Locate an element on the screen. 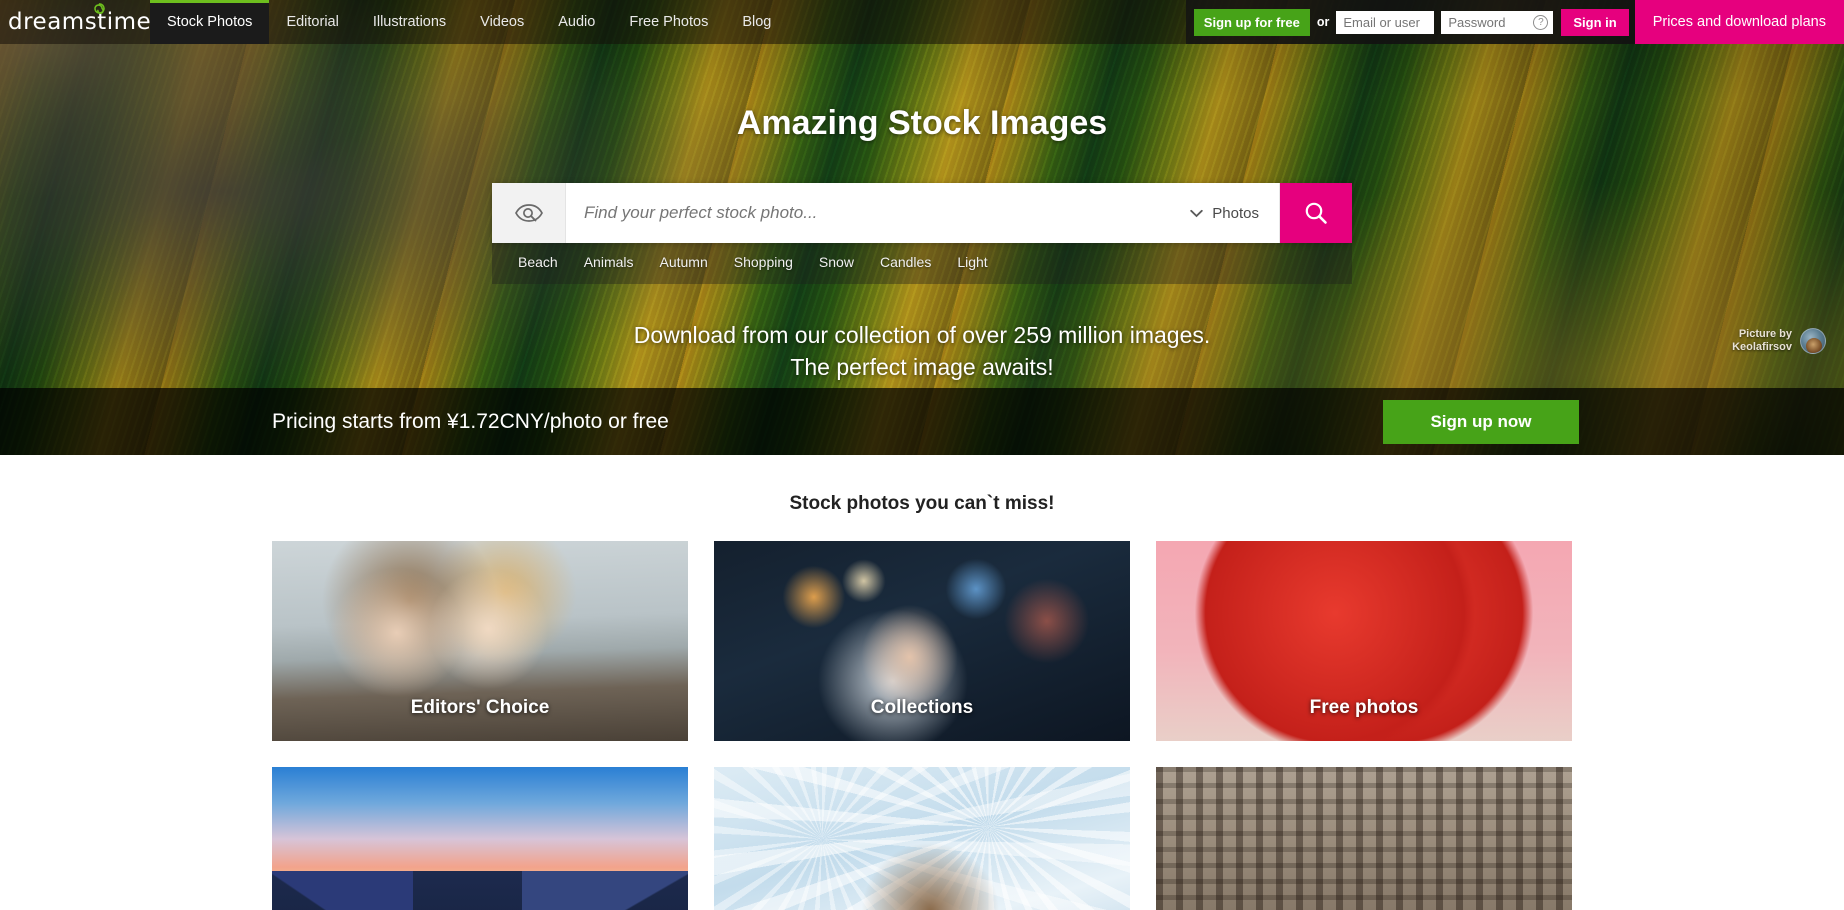  photo-credit: Picture by Keolafirsov is located at coordinates (1779, 342).